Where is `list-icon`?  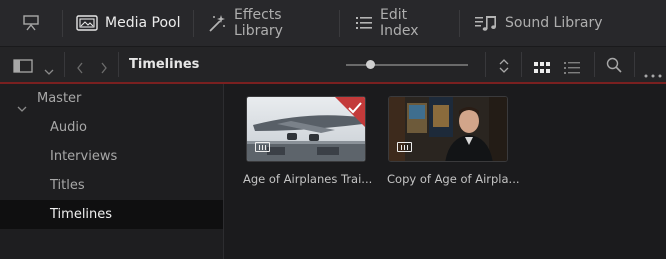
list-icon is located at coordinates (364, 23).